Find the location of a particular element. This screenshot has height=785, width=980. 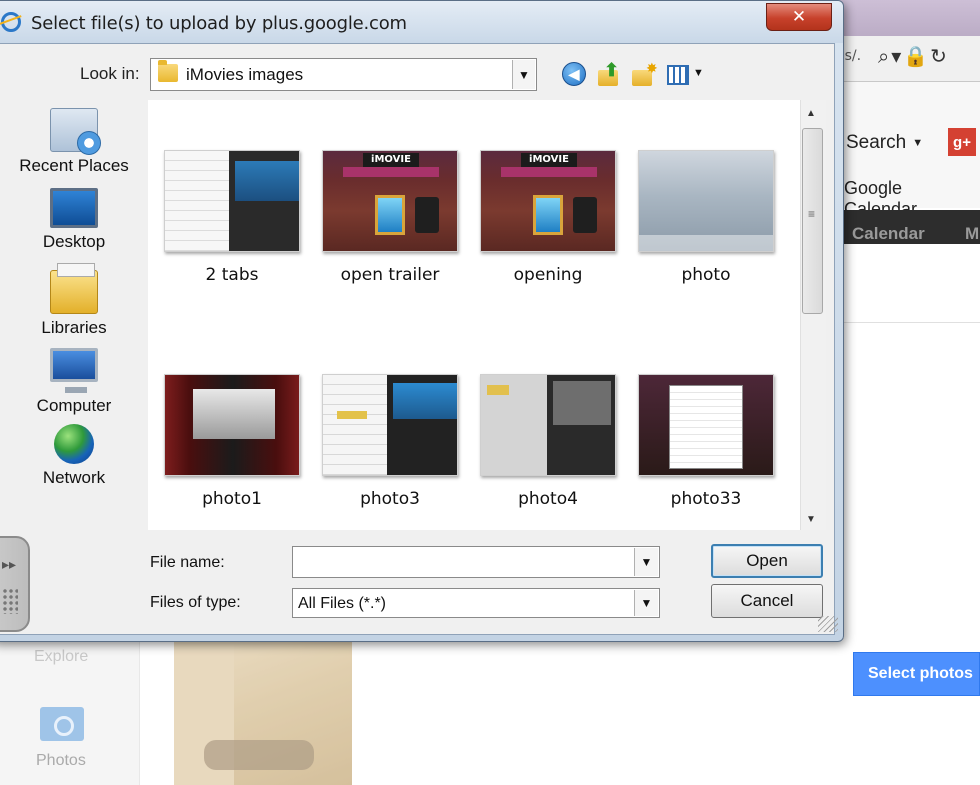

place-label: Computer is located at coordinates (74, 405).